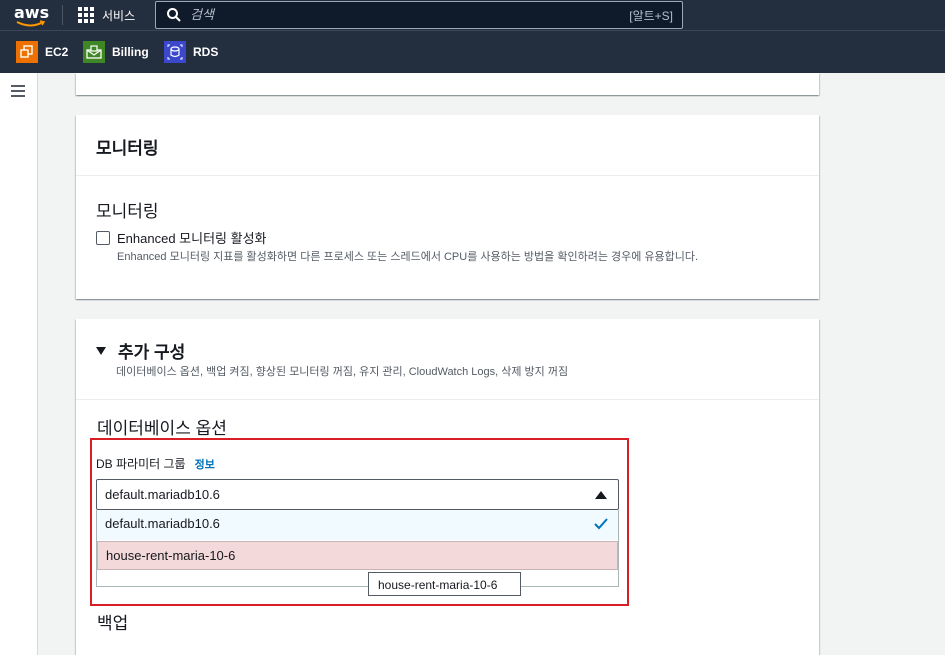 The height and width of the screenshot is (655, 945). I want to click on rds-icon, so click(175, 52).